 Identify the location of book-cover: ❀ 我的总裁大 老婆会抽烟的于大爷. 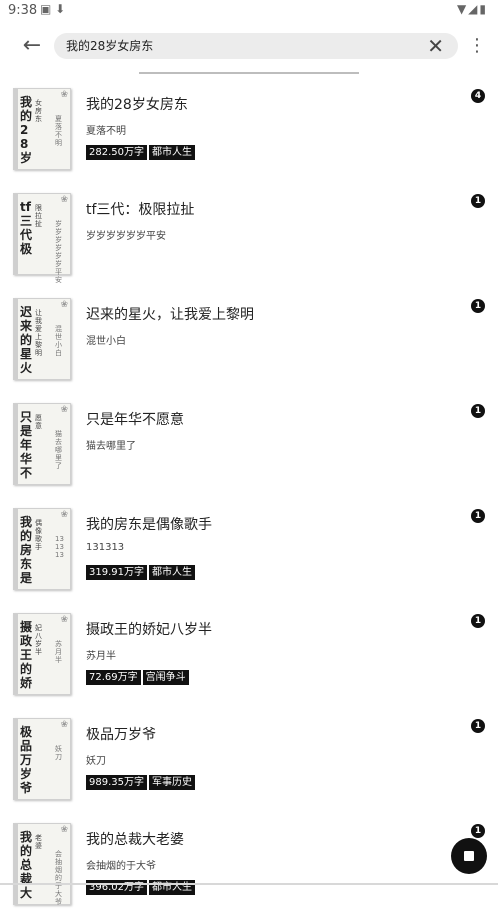
(42, 864).